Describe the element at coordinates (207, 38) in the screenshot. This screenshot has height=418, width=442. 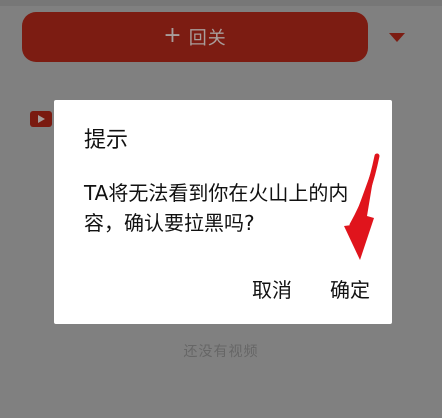
I see `follow-back-label: 回关` at that location.